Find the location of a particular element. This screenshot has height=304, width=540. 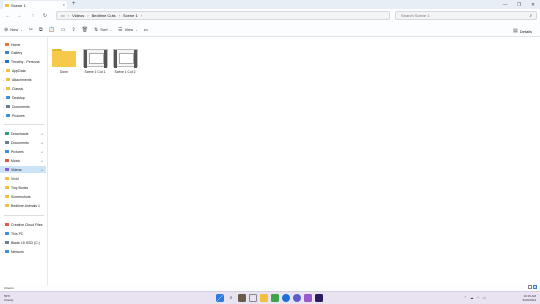

sidebar-item-onedrive: ⌄ Timothy - Persona is located at coordinates (23, 61).